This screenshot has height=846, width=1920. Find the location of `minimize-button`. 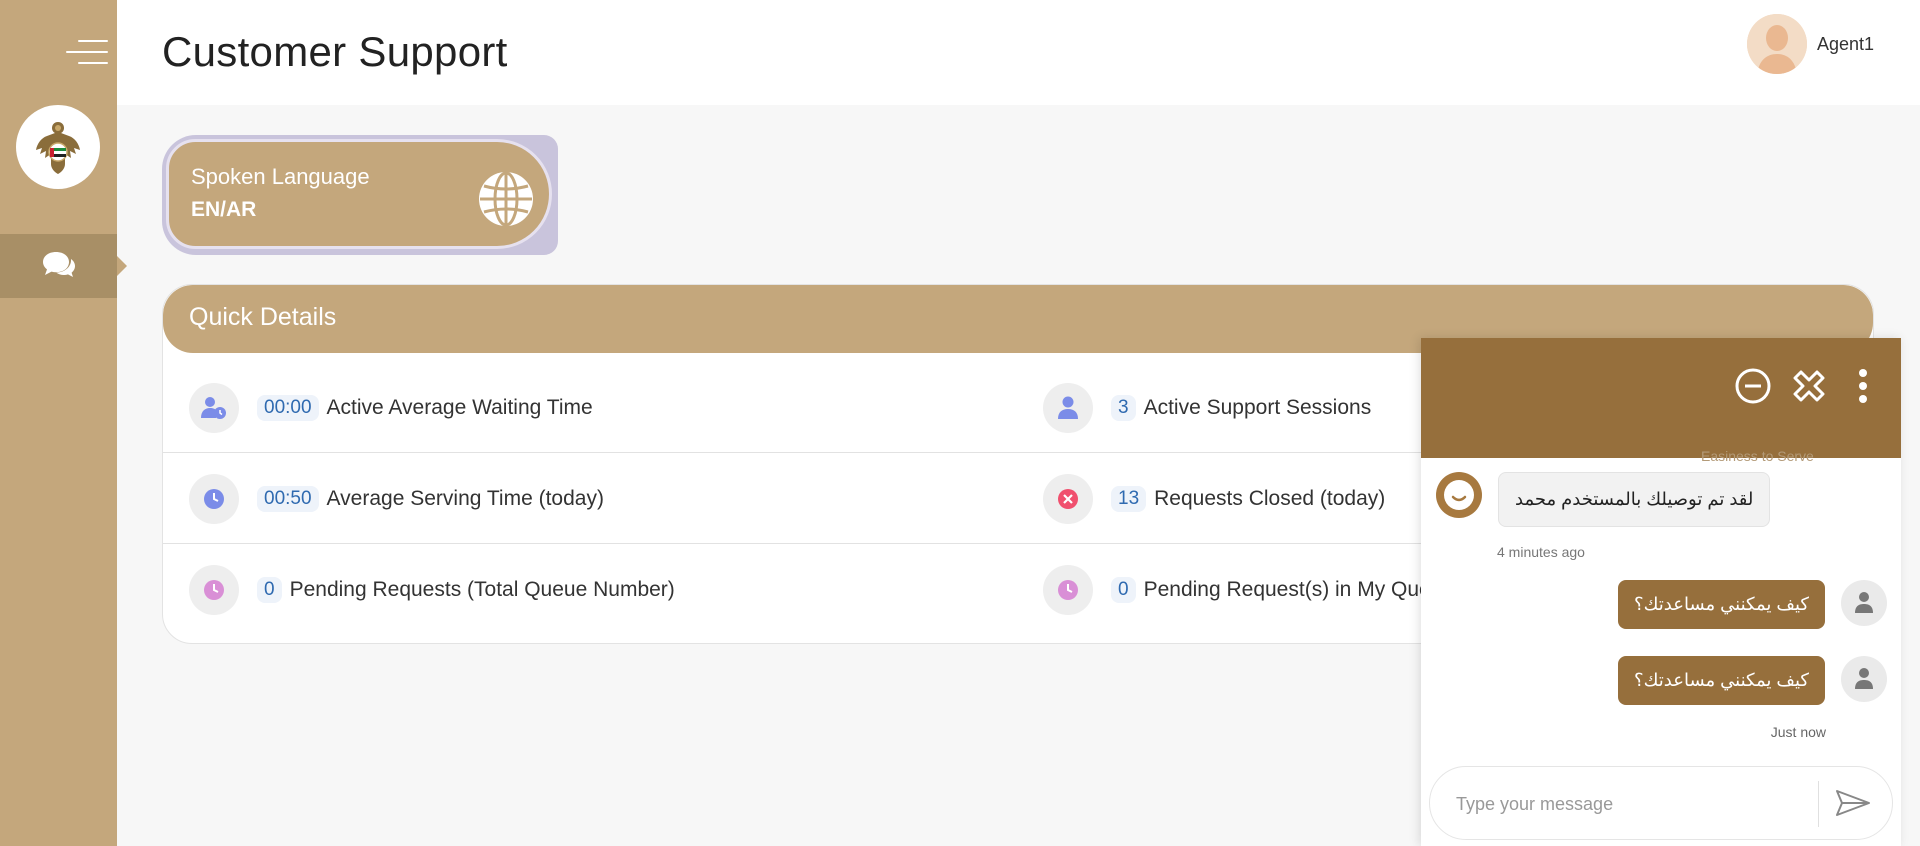

minimize-button is located at coordinates (1753, 388).